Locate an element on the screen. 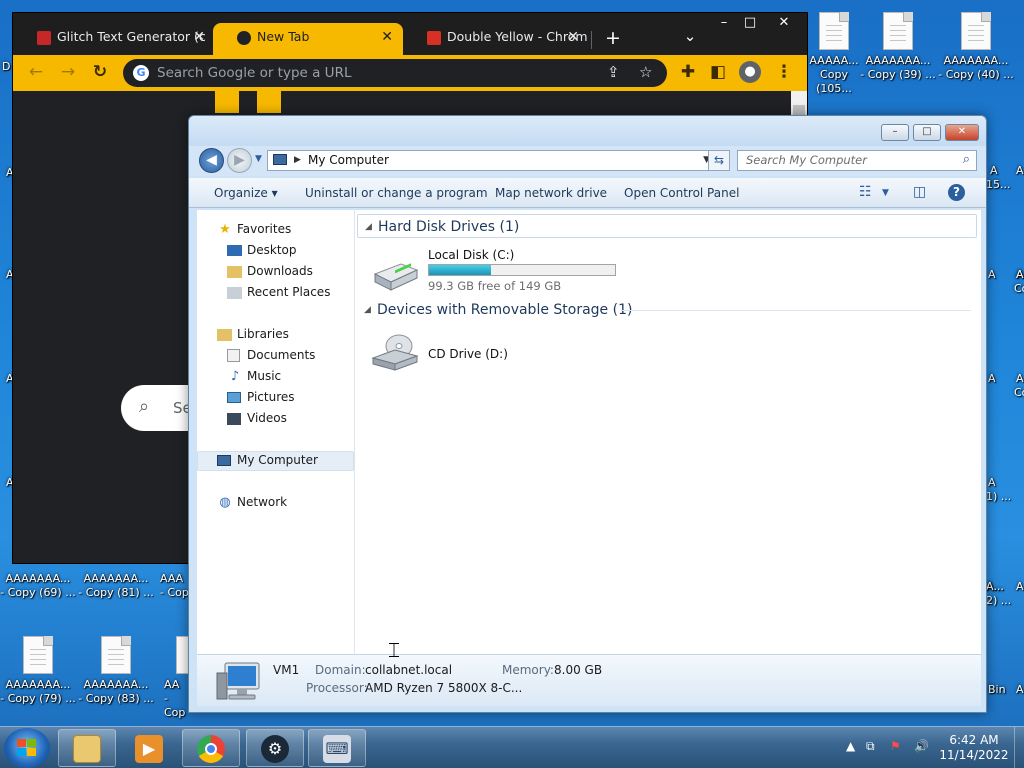 The image size is (1024, 768). tab-divider is located at coordinates (591, 40).